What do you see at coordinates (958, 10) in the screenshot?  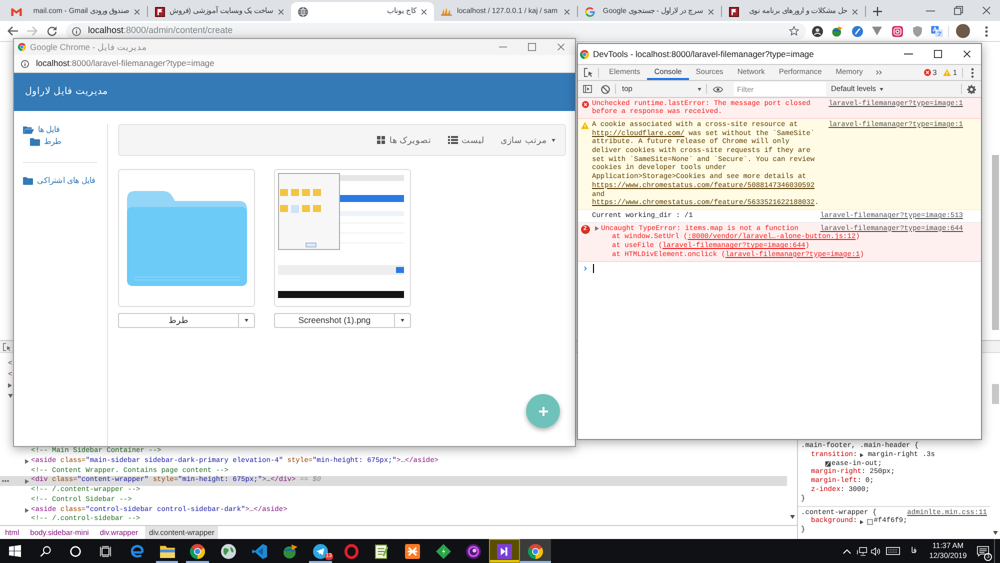 I see `restore-icon` at bounding box center [958, 10].